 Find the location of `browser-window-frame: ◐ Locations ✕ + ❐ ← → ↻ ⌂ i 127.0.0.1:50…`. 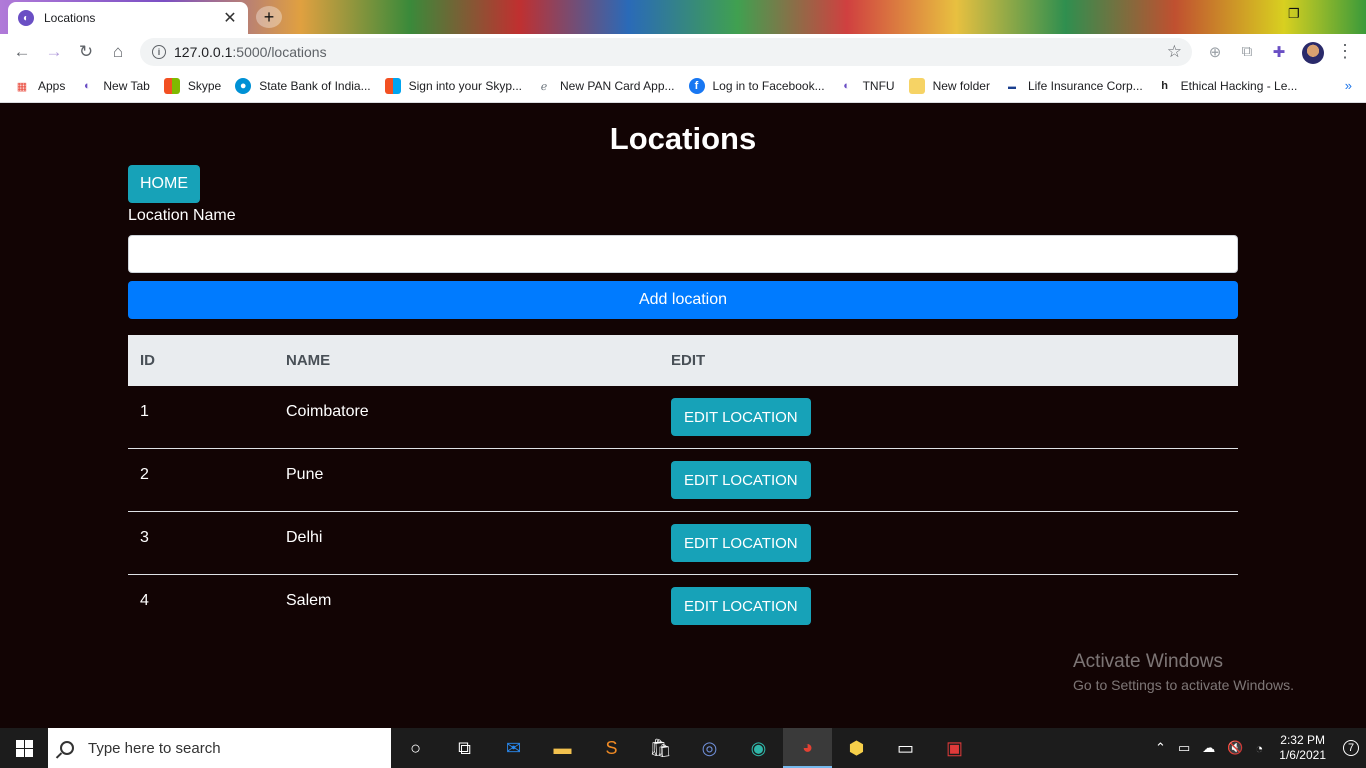

browser-window-frame: ◐ Locations ✕ + ❐ ← → ↻ ⌂ i 127.0.0.1:50… is located at coordinates (683, 51).